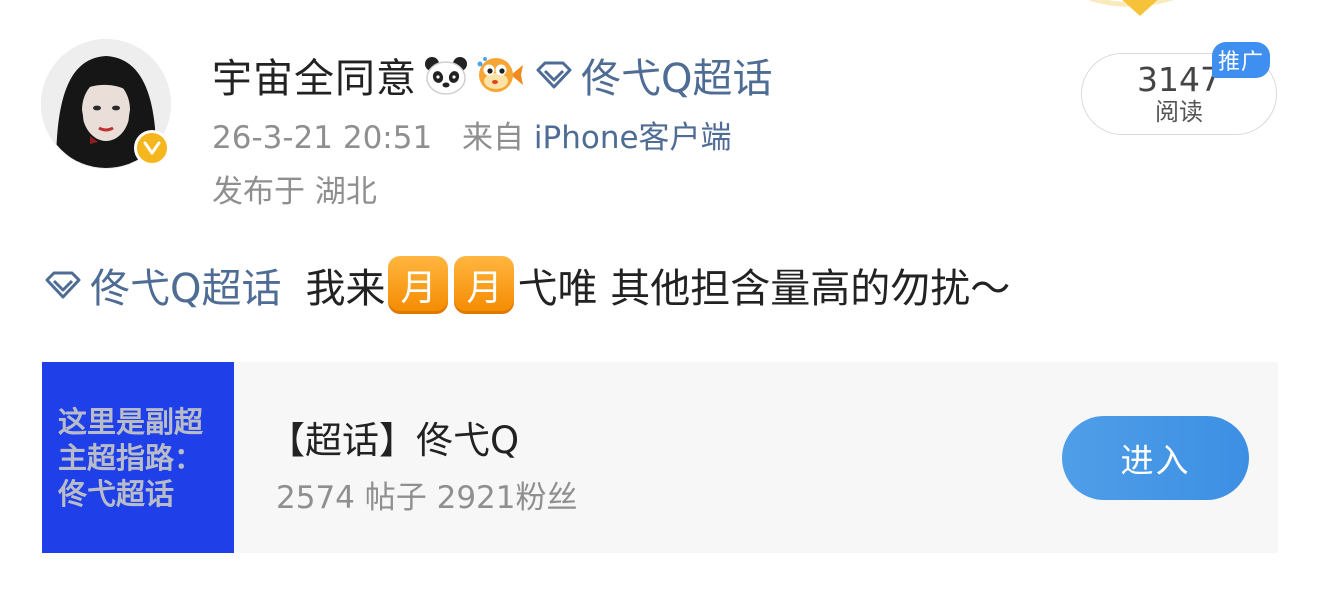  I want to click on reads-label: 阅读, so click(1179, 112).